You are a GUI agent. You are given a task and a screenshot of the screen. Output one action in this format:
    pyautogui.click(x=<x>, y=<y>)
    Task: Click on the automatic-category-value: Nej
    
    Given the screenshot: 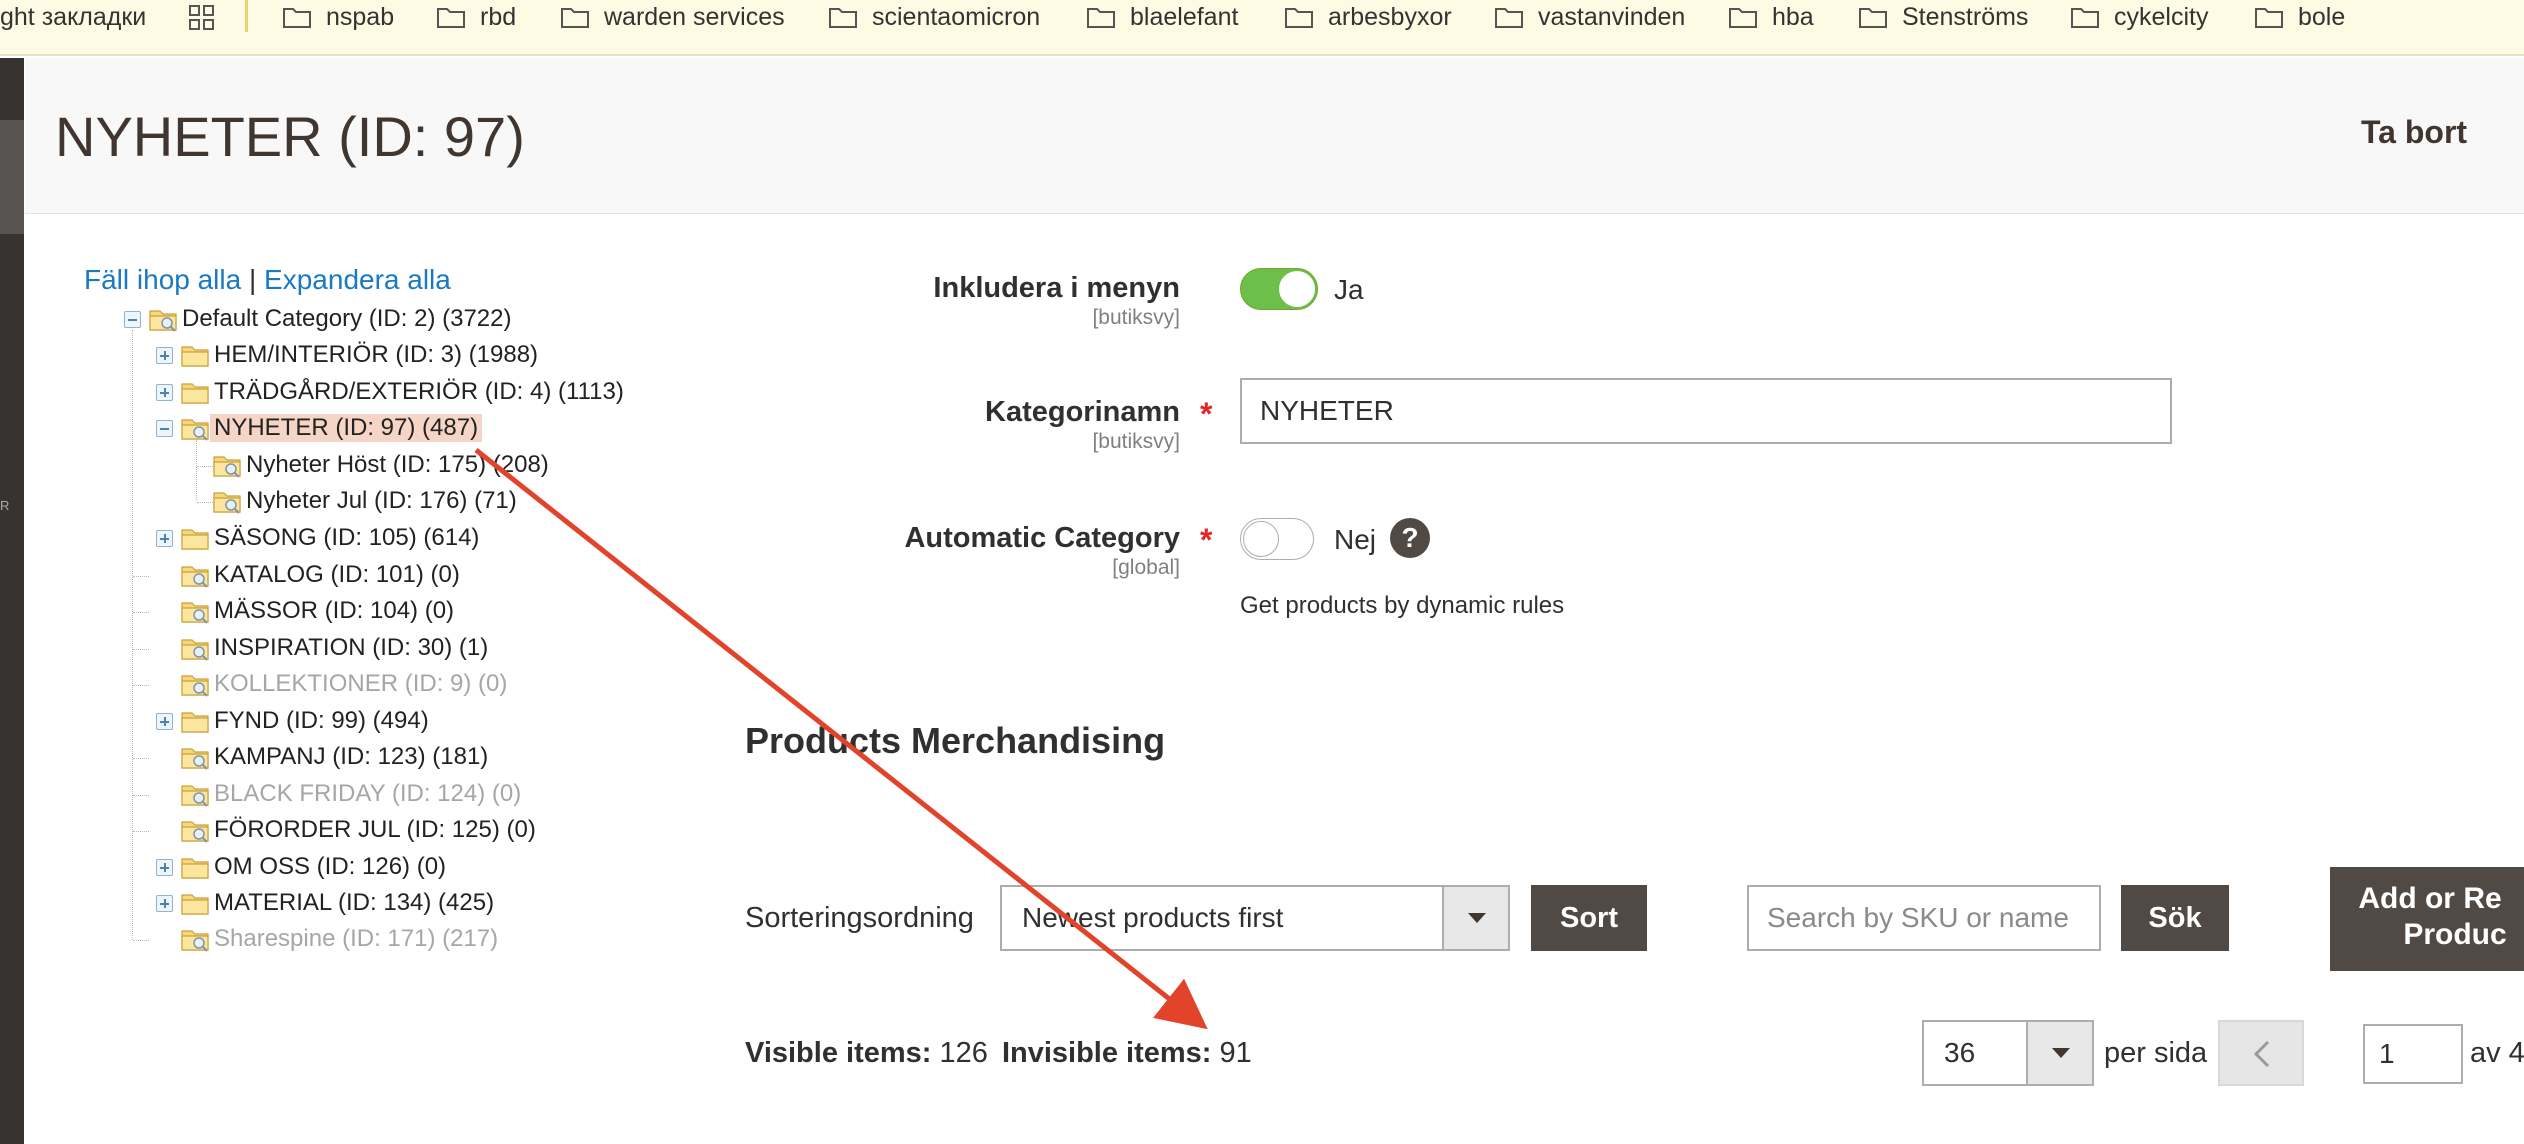 What is the action you would take?
    pyautogui.click(x=1355, y=539)
    